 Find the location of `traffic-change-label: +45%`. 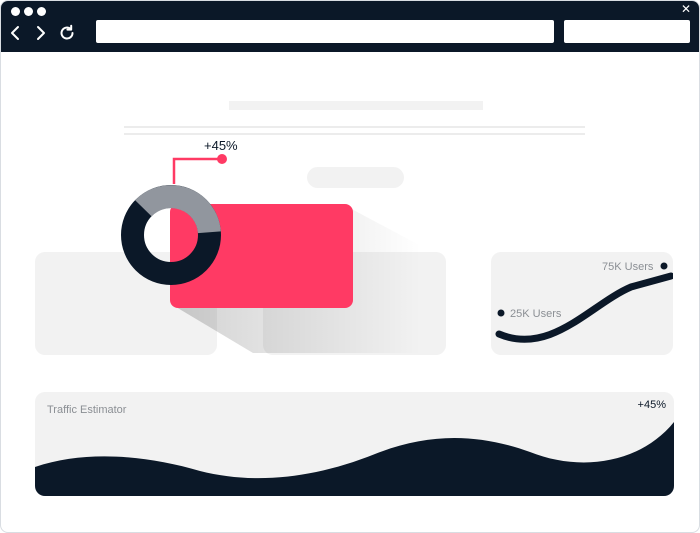

traffic-change-label: +45% is located at coordinates (651, 405).